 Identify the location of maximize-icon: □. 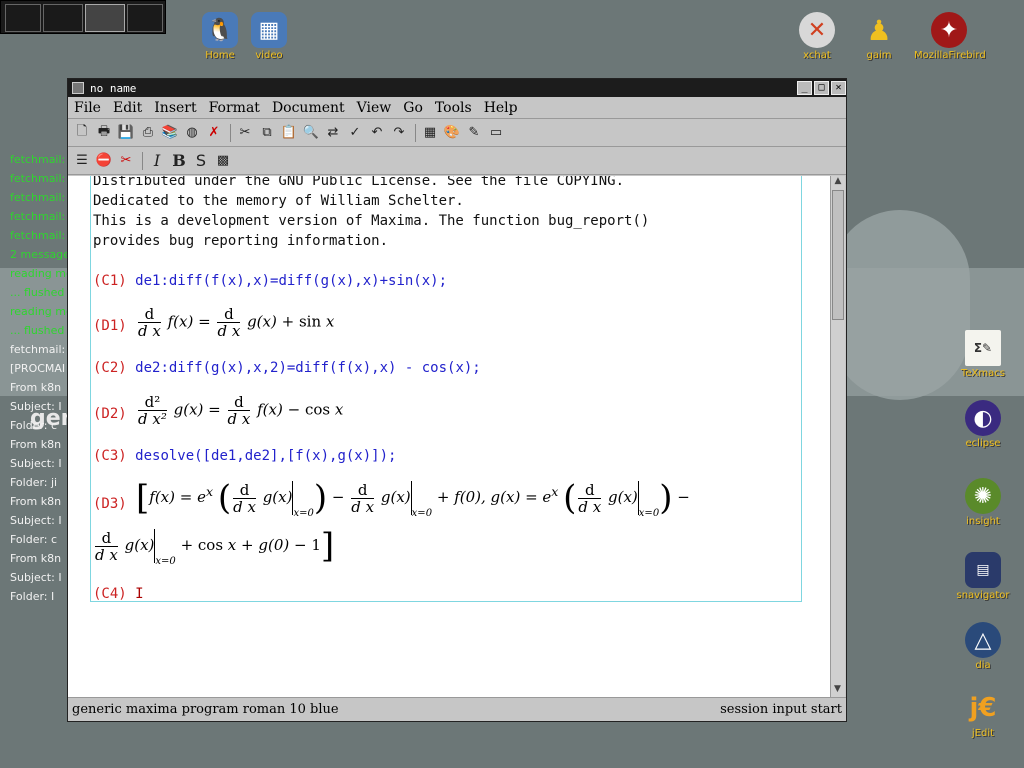
(821, 88).